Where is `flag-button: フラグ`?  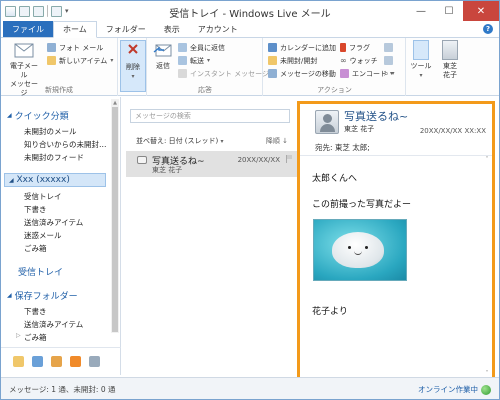
flag-button: フラグ is located at coordinates (355, 47).